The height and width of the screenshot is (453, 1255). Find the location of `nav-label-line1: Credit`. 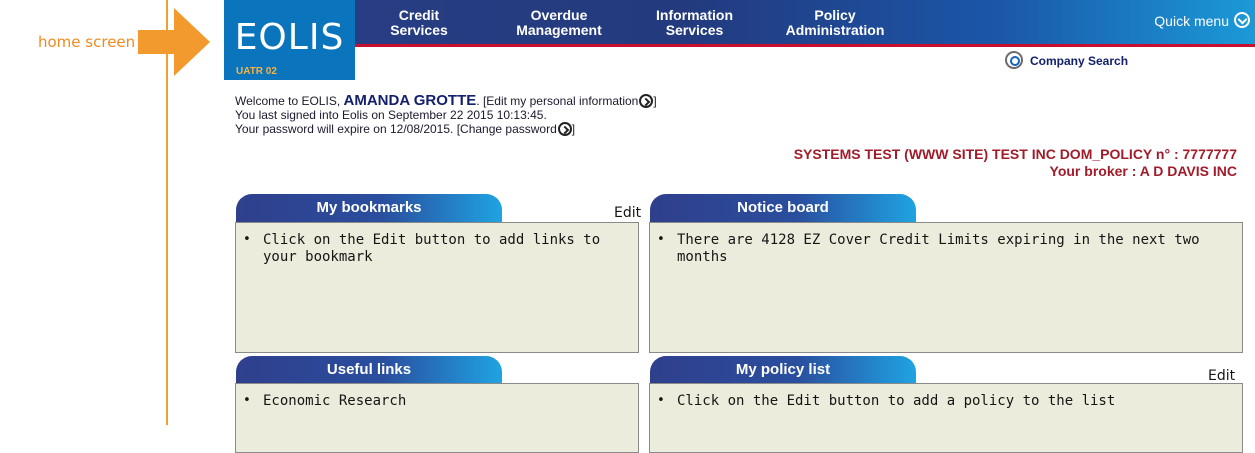

nav-label-line1: Credit is located at coordinates (419, 15).